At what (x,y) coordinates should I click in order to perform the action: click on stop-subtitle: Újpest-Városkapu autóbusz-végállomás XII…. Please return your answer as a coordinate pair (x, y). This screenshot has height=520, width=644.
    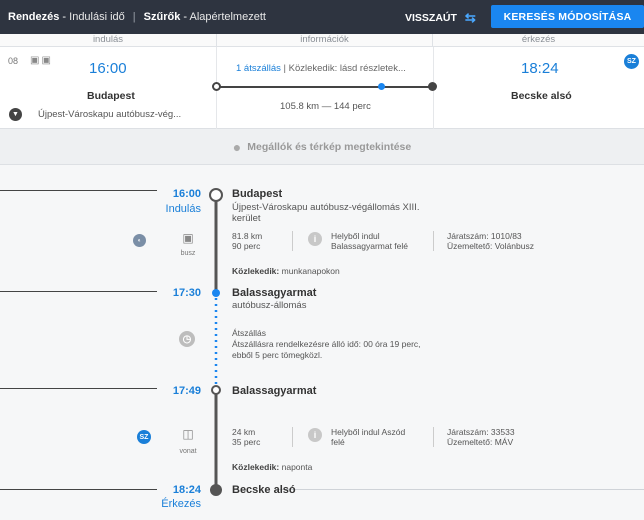
    Looking at the image, I should click on (326, 213).